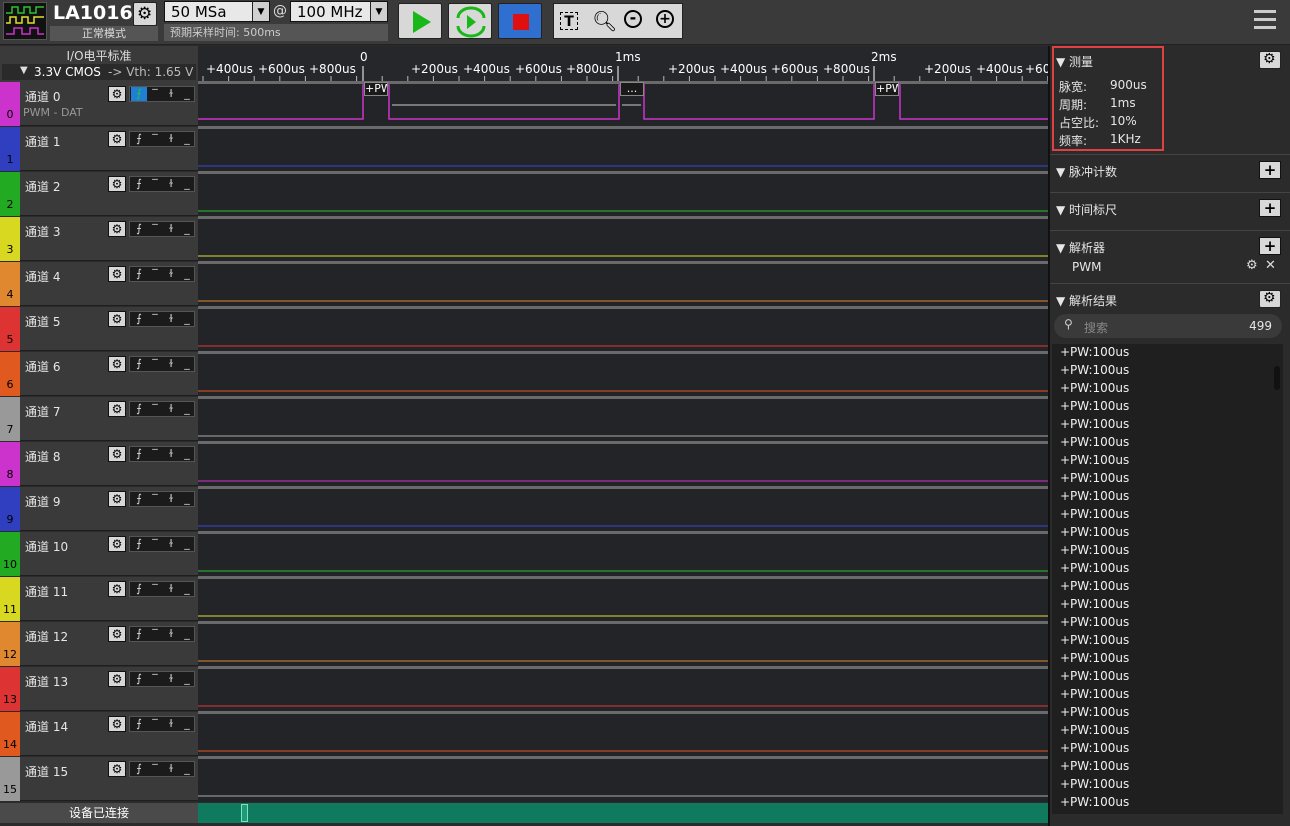  Describe the element at coordinates (420, 21) in the screenshot. I see `run-button` at that location.